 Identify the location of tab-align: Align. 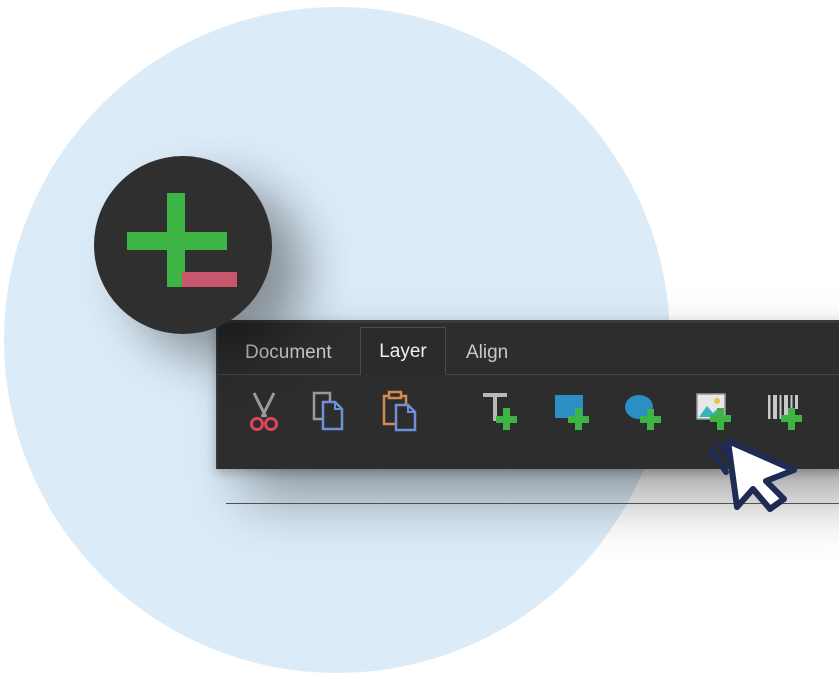
(487, 353).